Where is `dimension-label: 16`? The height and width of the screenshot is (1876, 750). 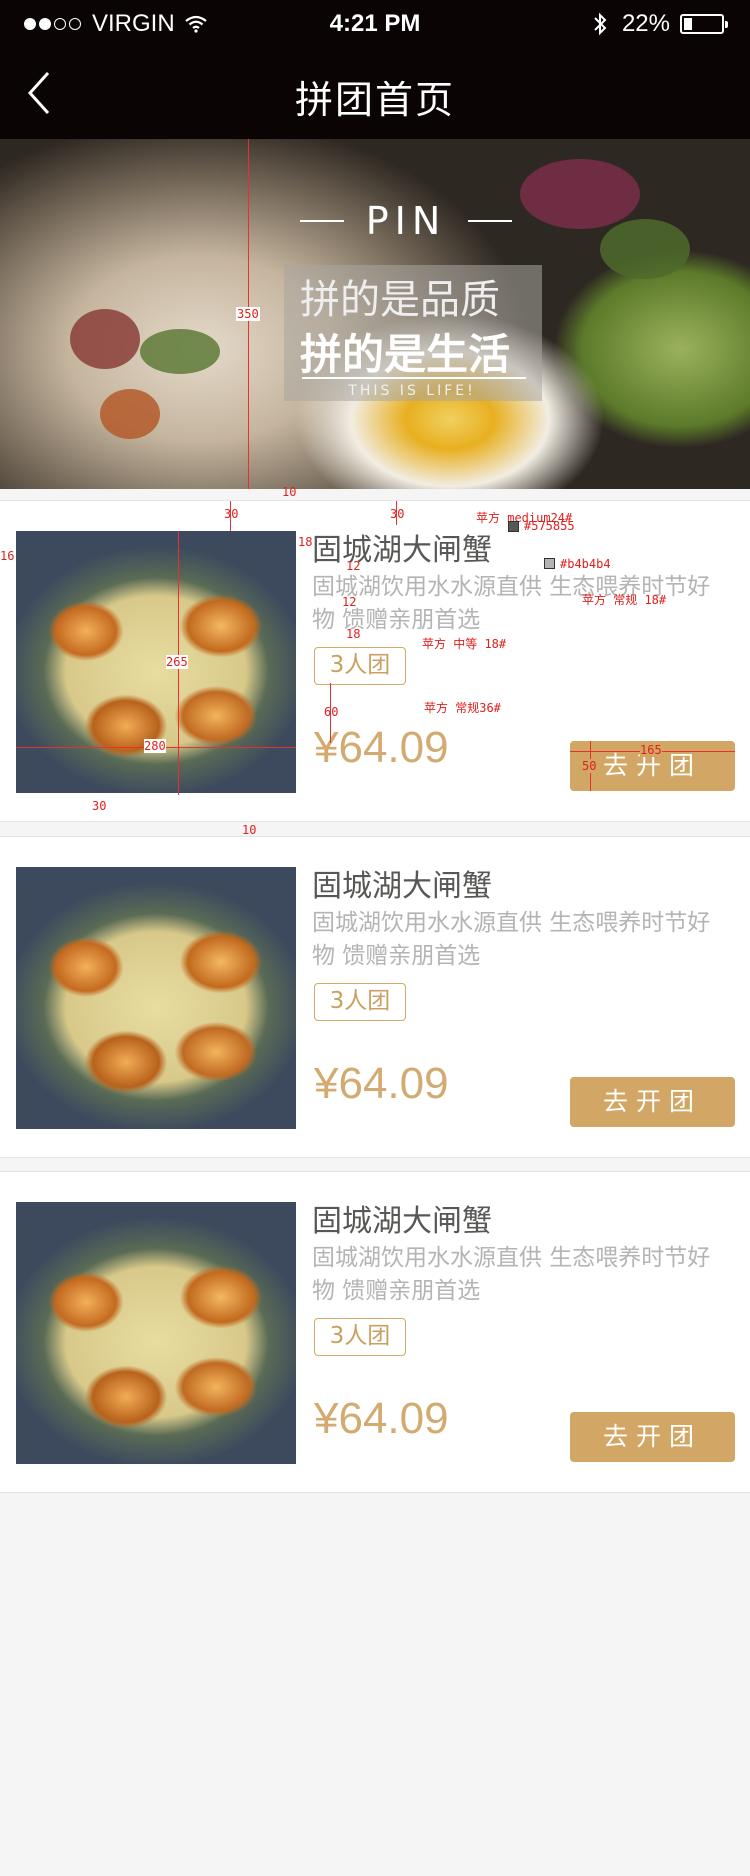
dimension-label: 16 is located at coordinates (7, 556).